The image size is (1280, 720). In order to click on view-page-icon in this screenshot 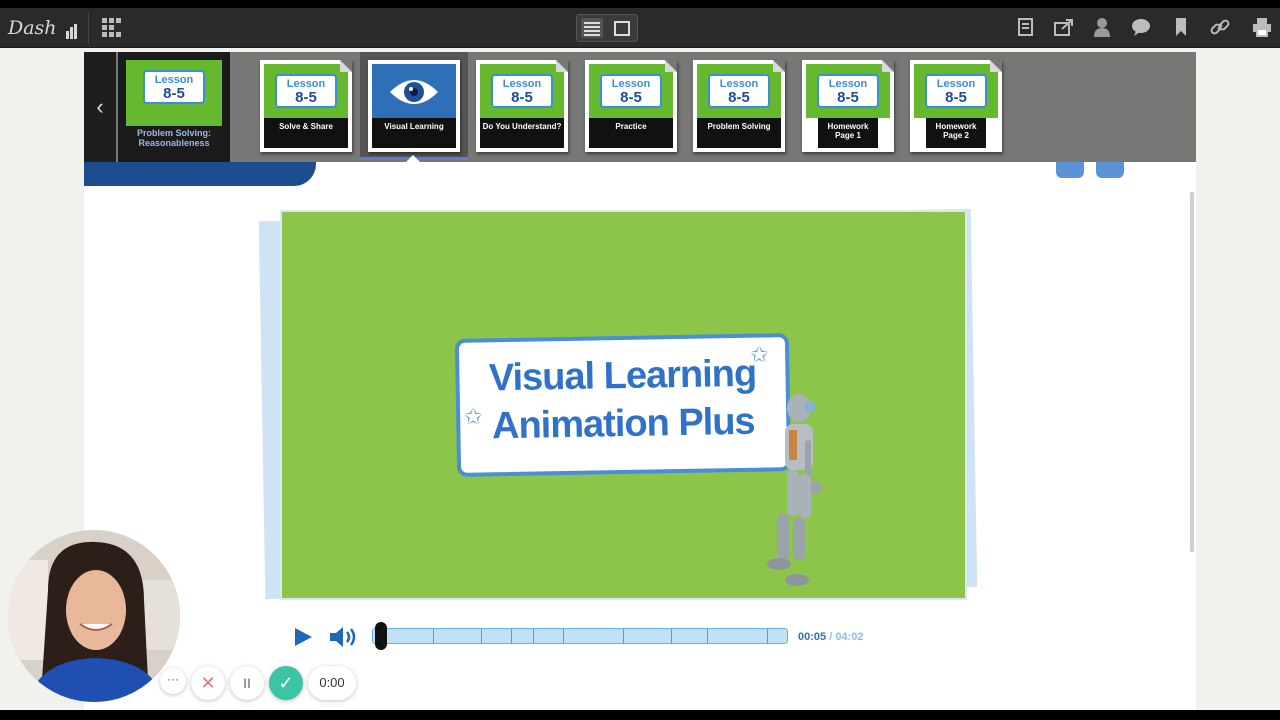, I will do `click(622, 28)`.